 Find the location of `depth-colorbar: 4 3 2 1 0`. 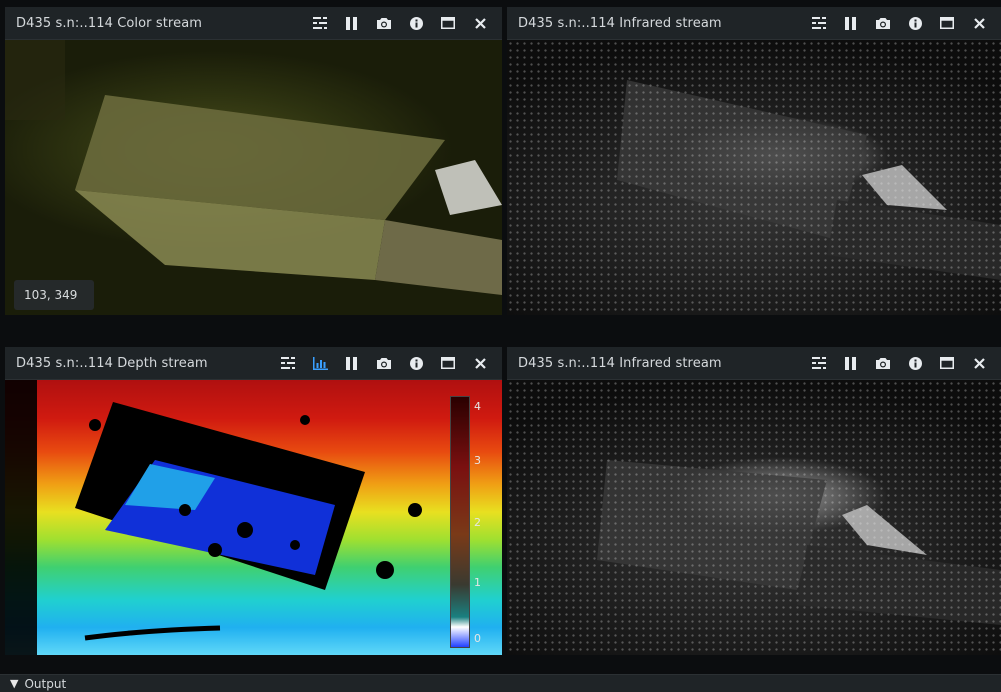

depth-colorbar: 4 3 2 1 0 is located at coordinates (474, 522).